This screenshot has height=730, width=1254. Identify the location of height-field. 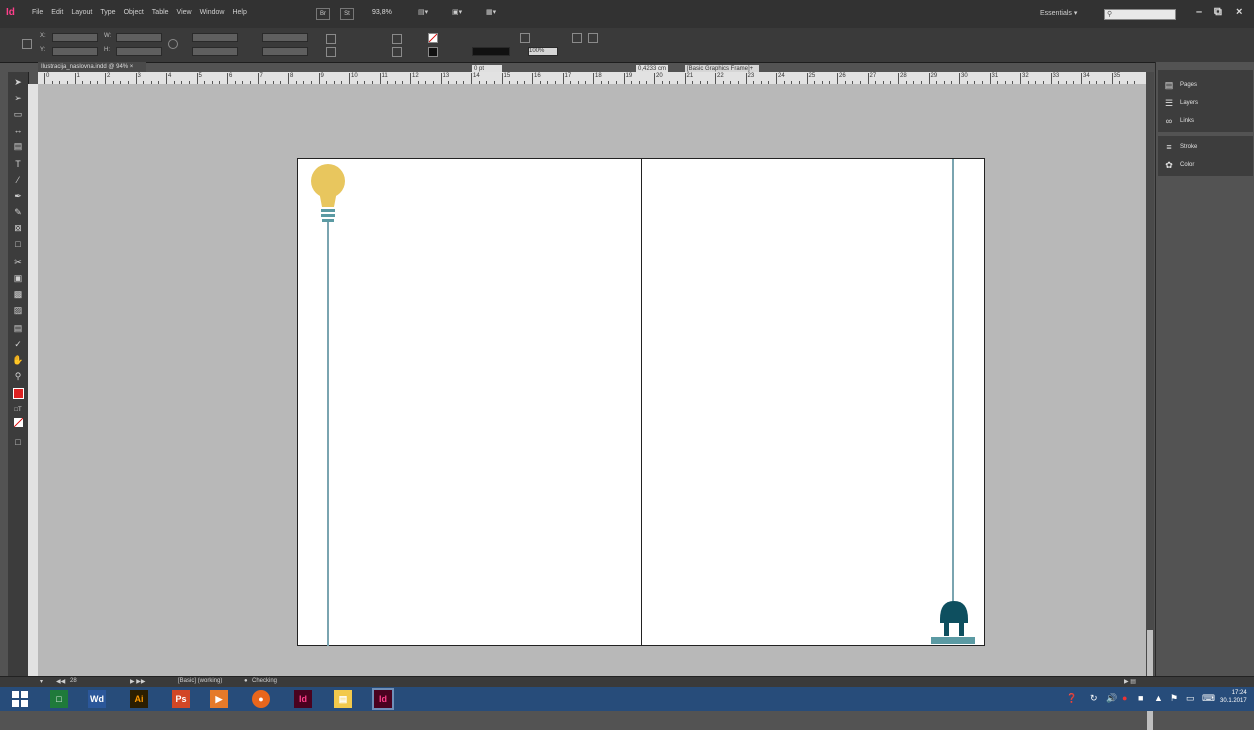
(139, 51).